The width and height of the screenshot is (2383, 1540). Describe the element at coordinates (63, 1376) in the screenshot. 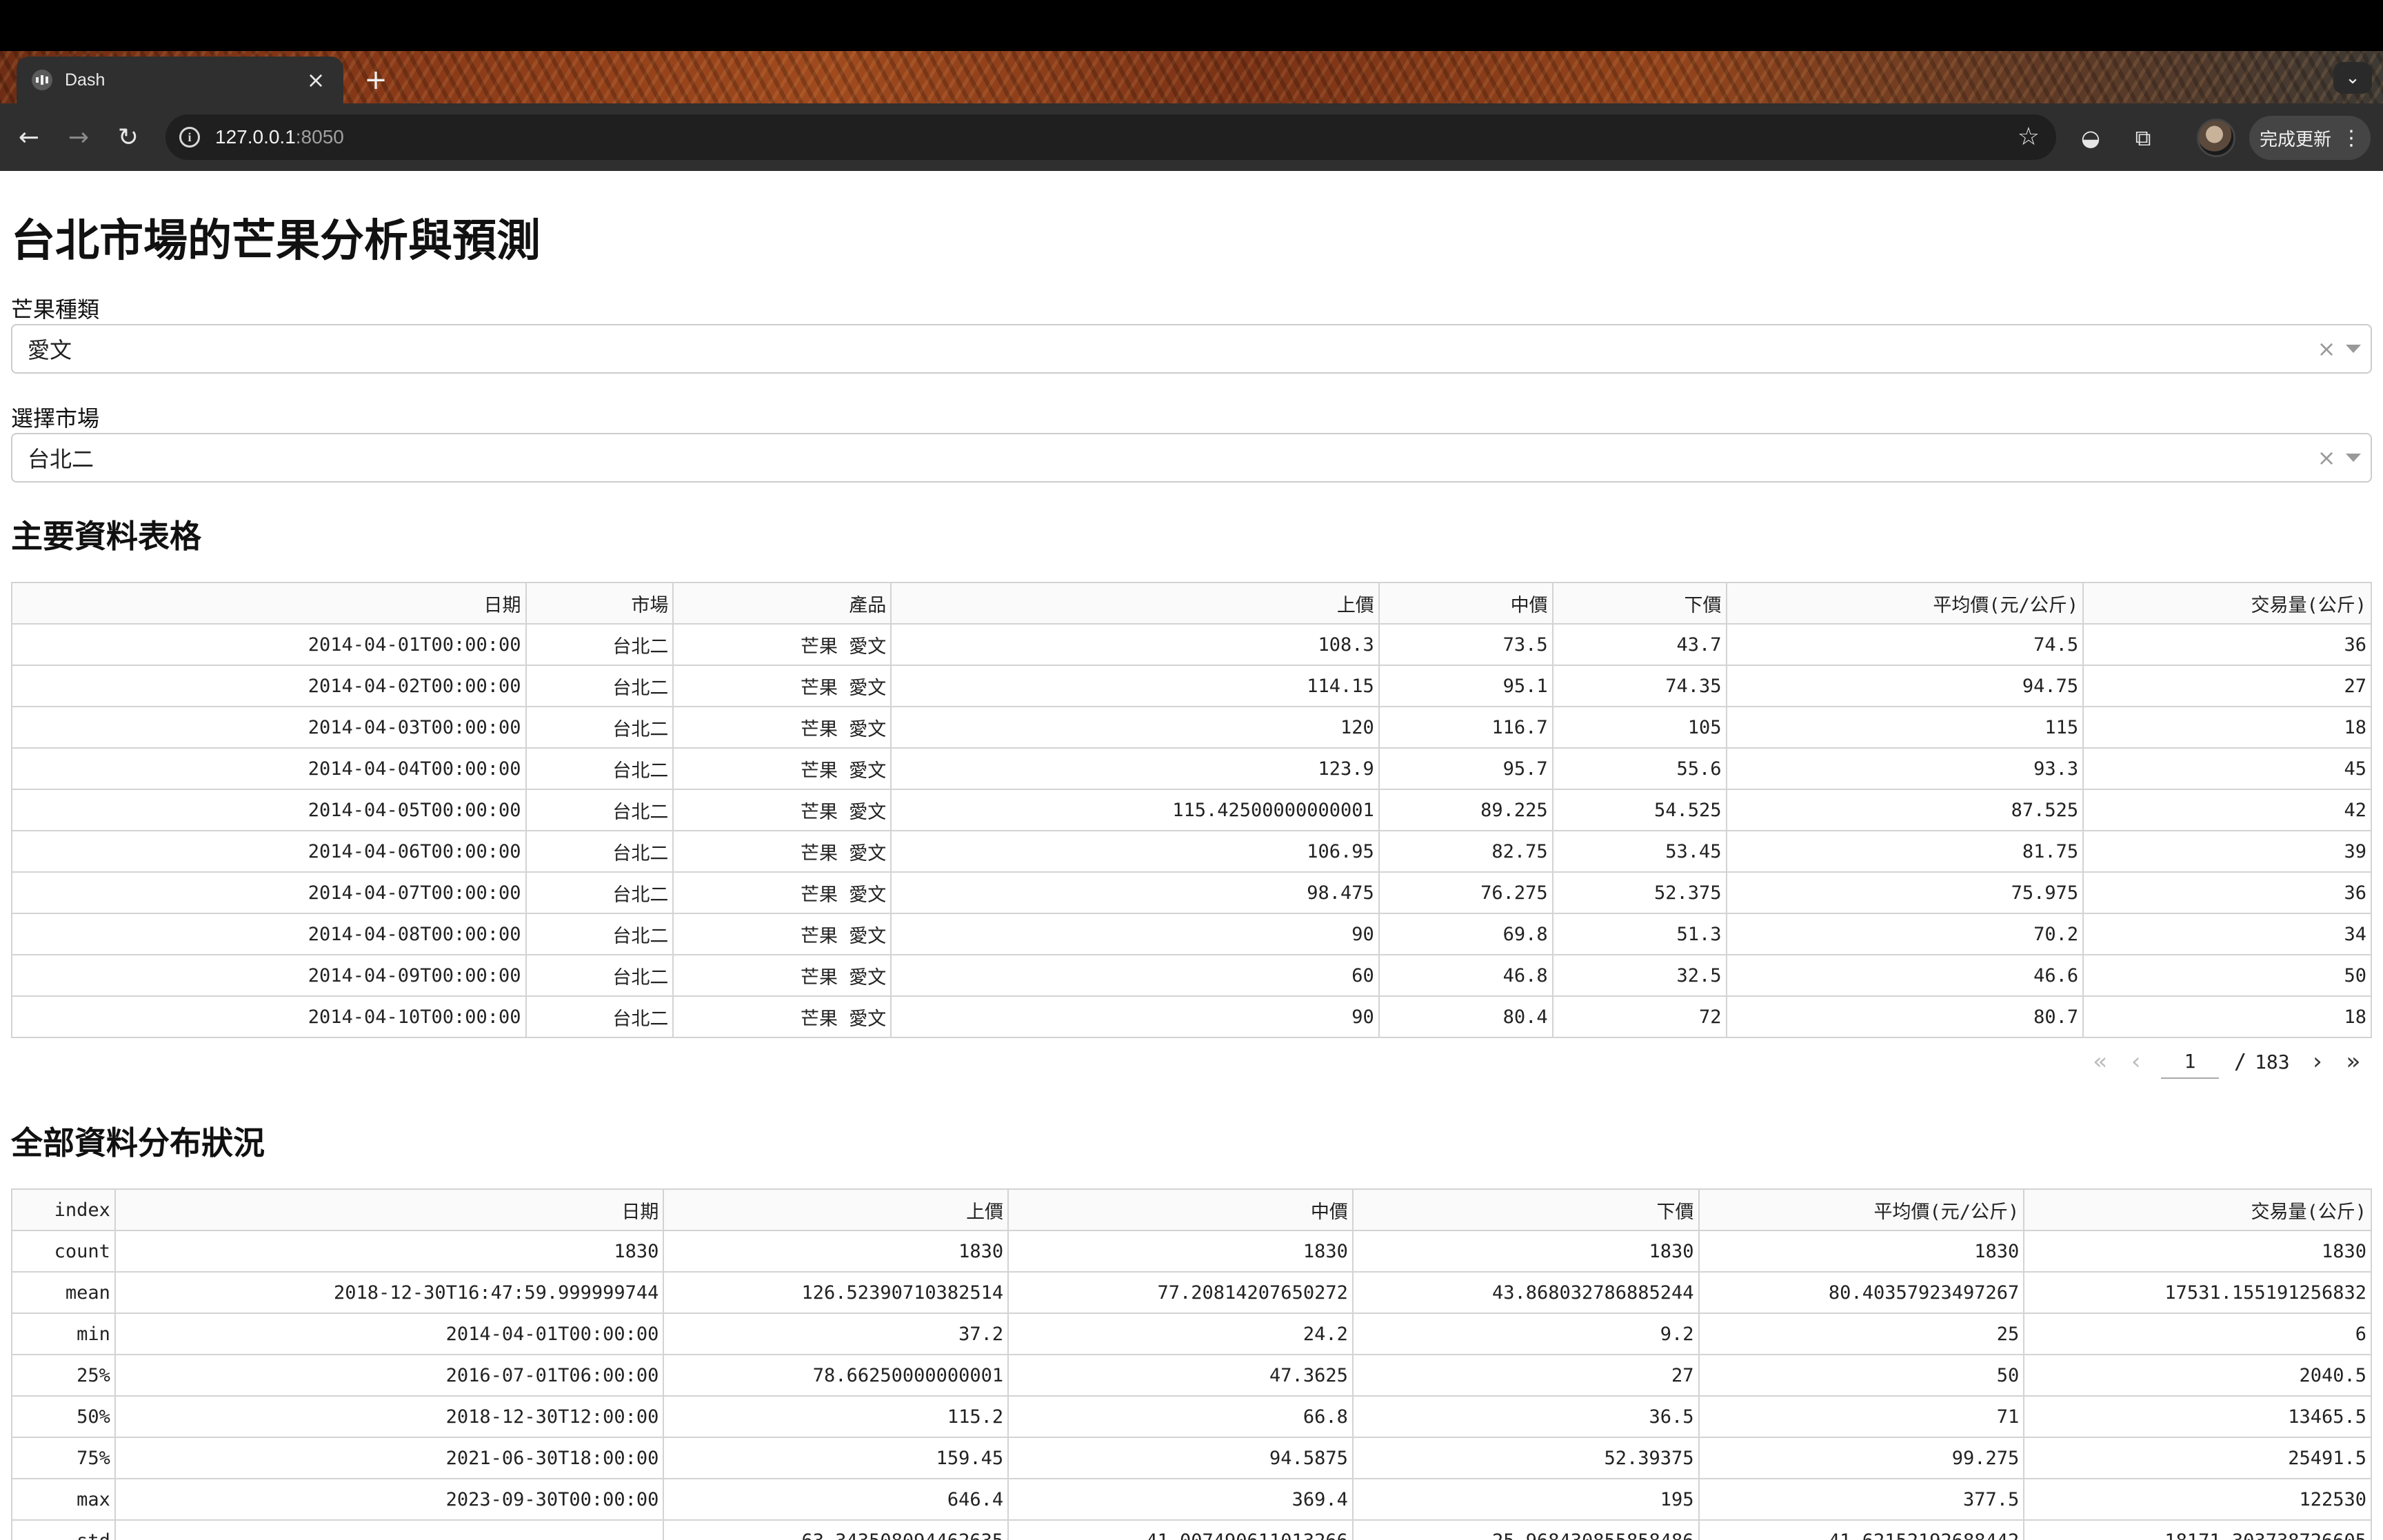

I see `table-cell: 25%` at that location.